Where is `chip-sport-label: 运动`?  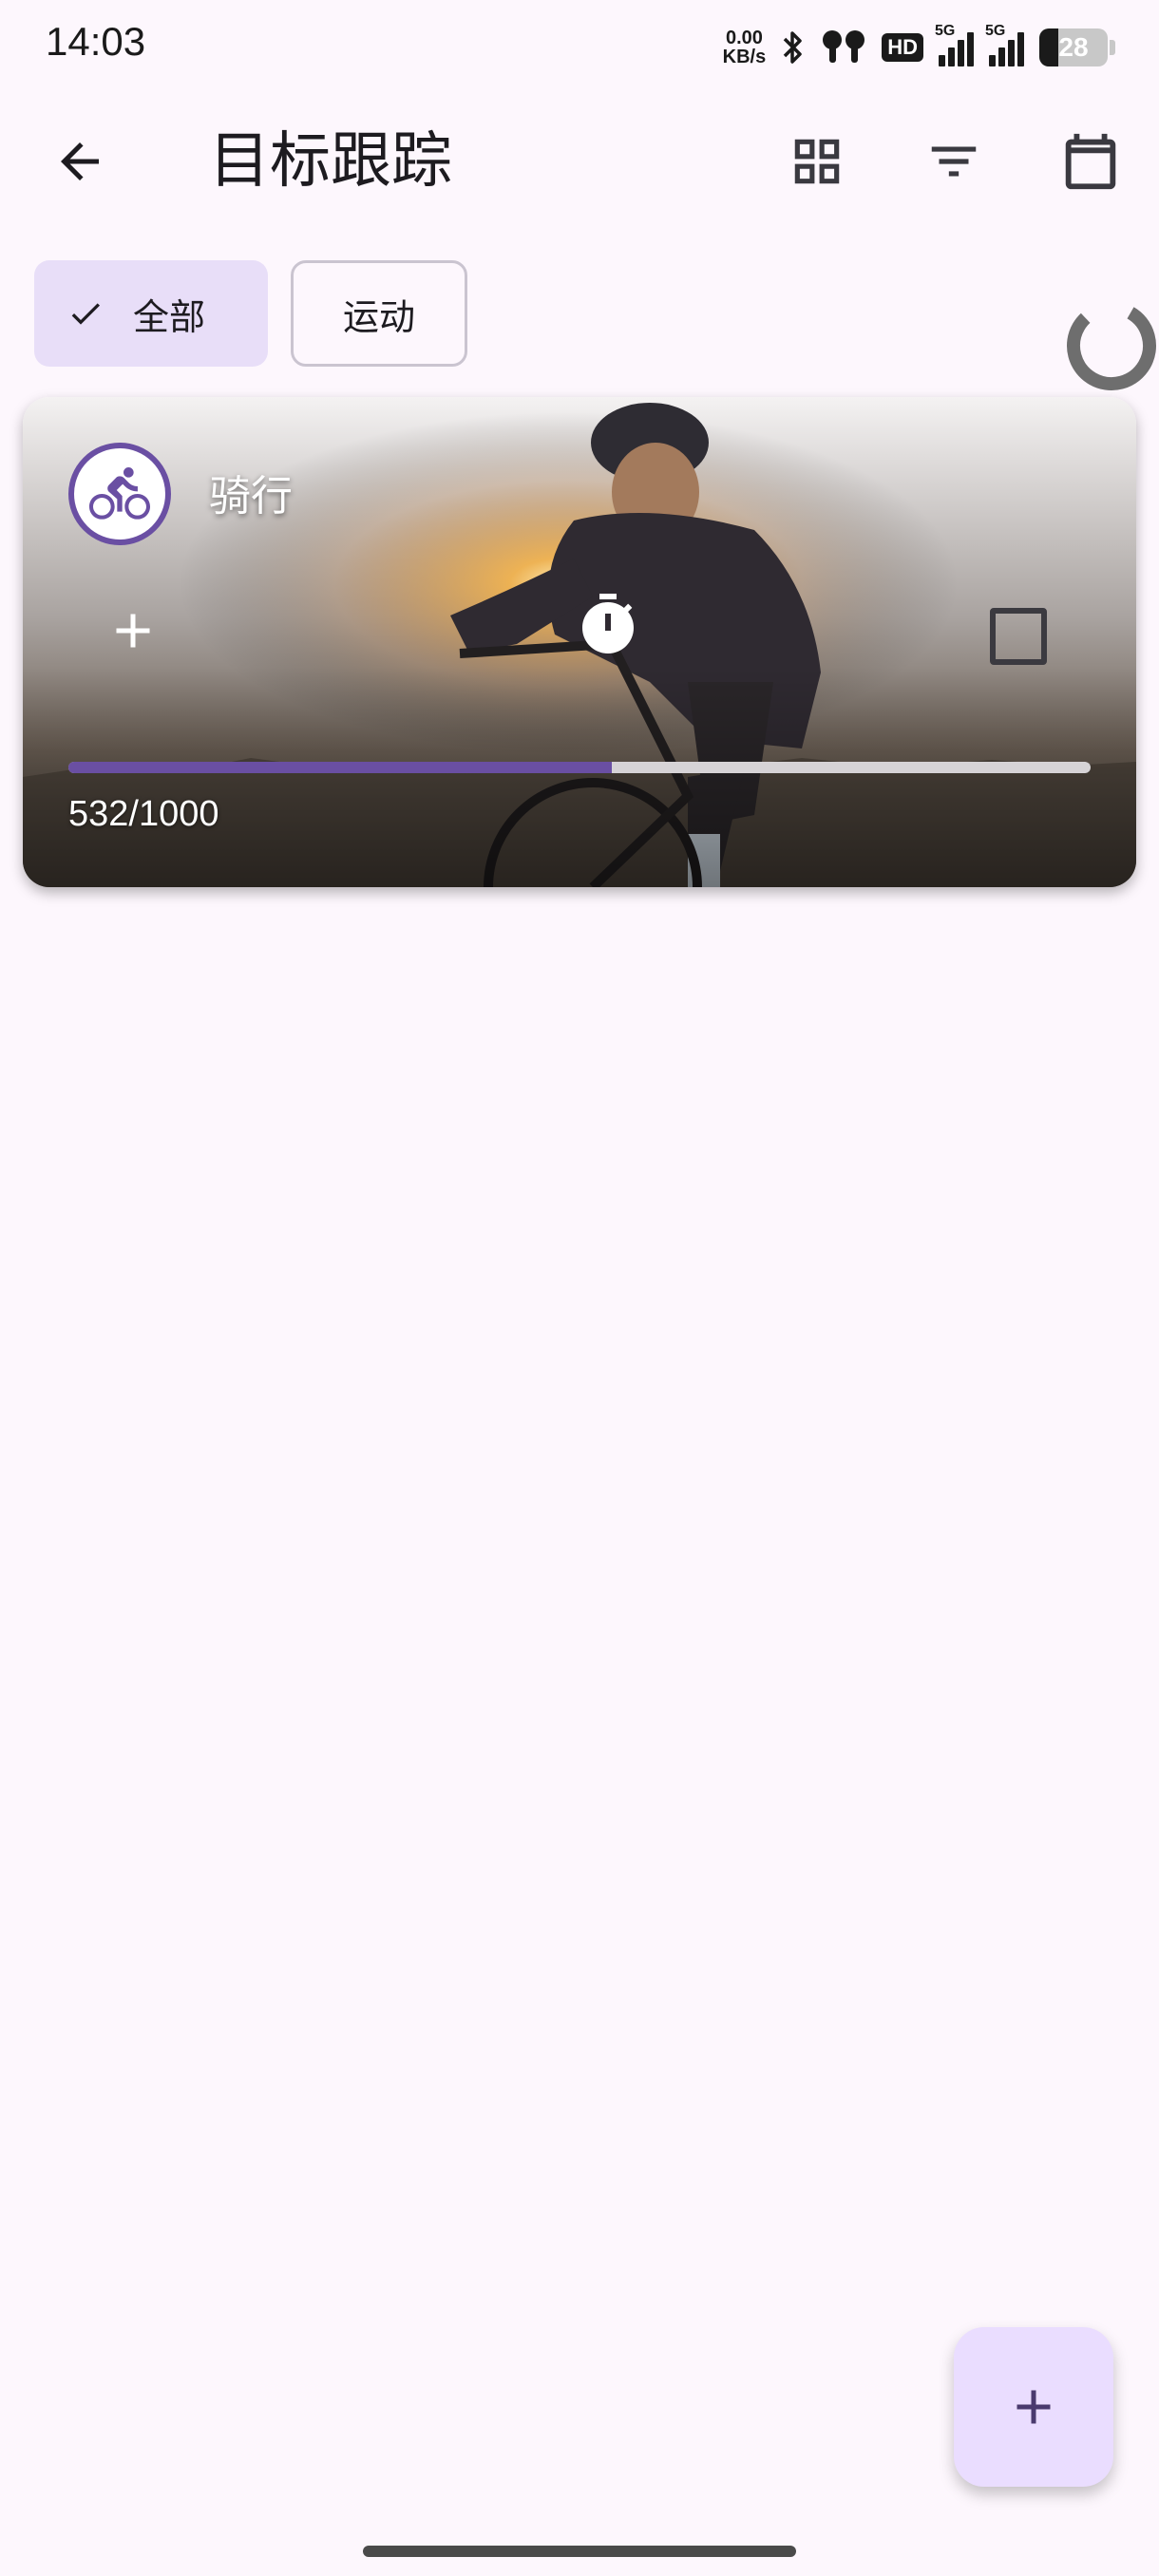 chip-sport-label: 运动 is located at coordinates (378, 316).